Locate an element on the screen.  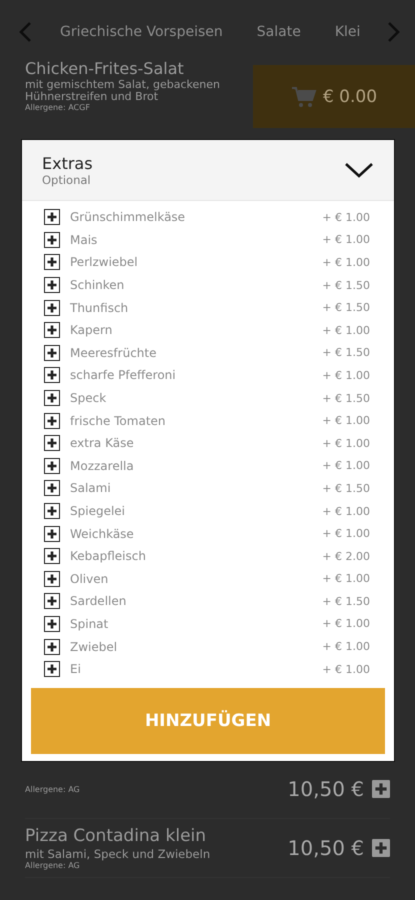
category-tab: Klei is located at coordinates (347, 32).